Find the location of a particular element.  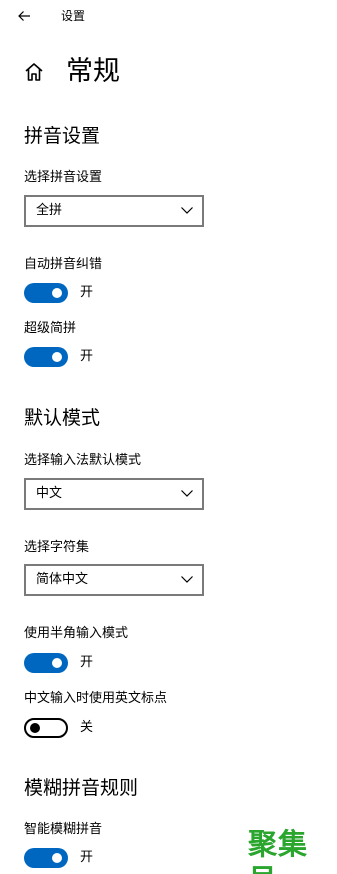

halfwidth-state: 开 is located at coordinates (87, 662).